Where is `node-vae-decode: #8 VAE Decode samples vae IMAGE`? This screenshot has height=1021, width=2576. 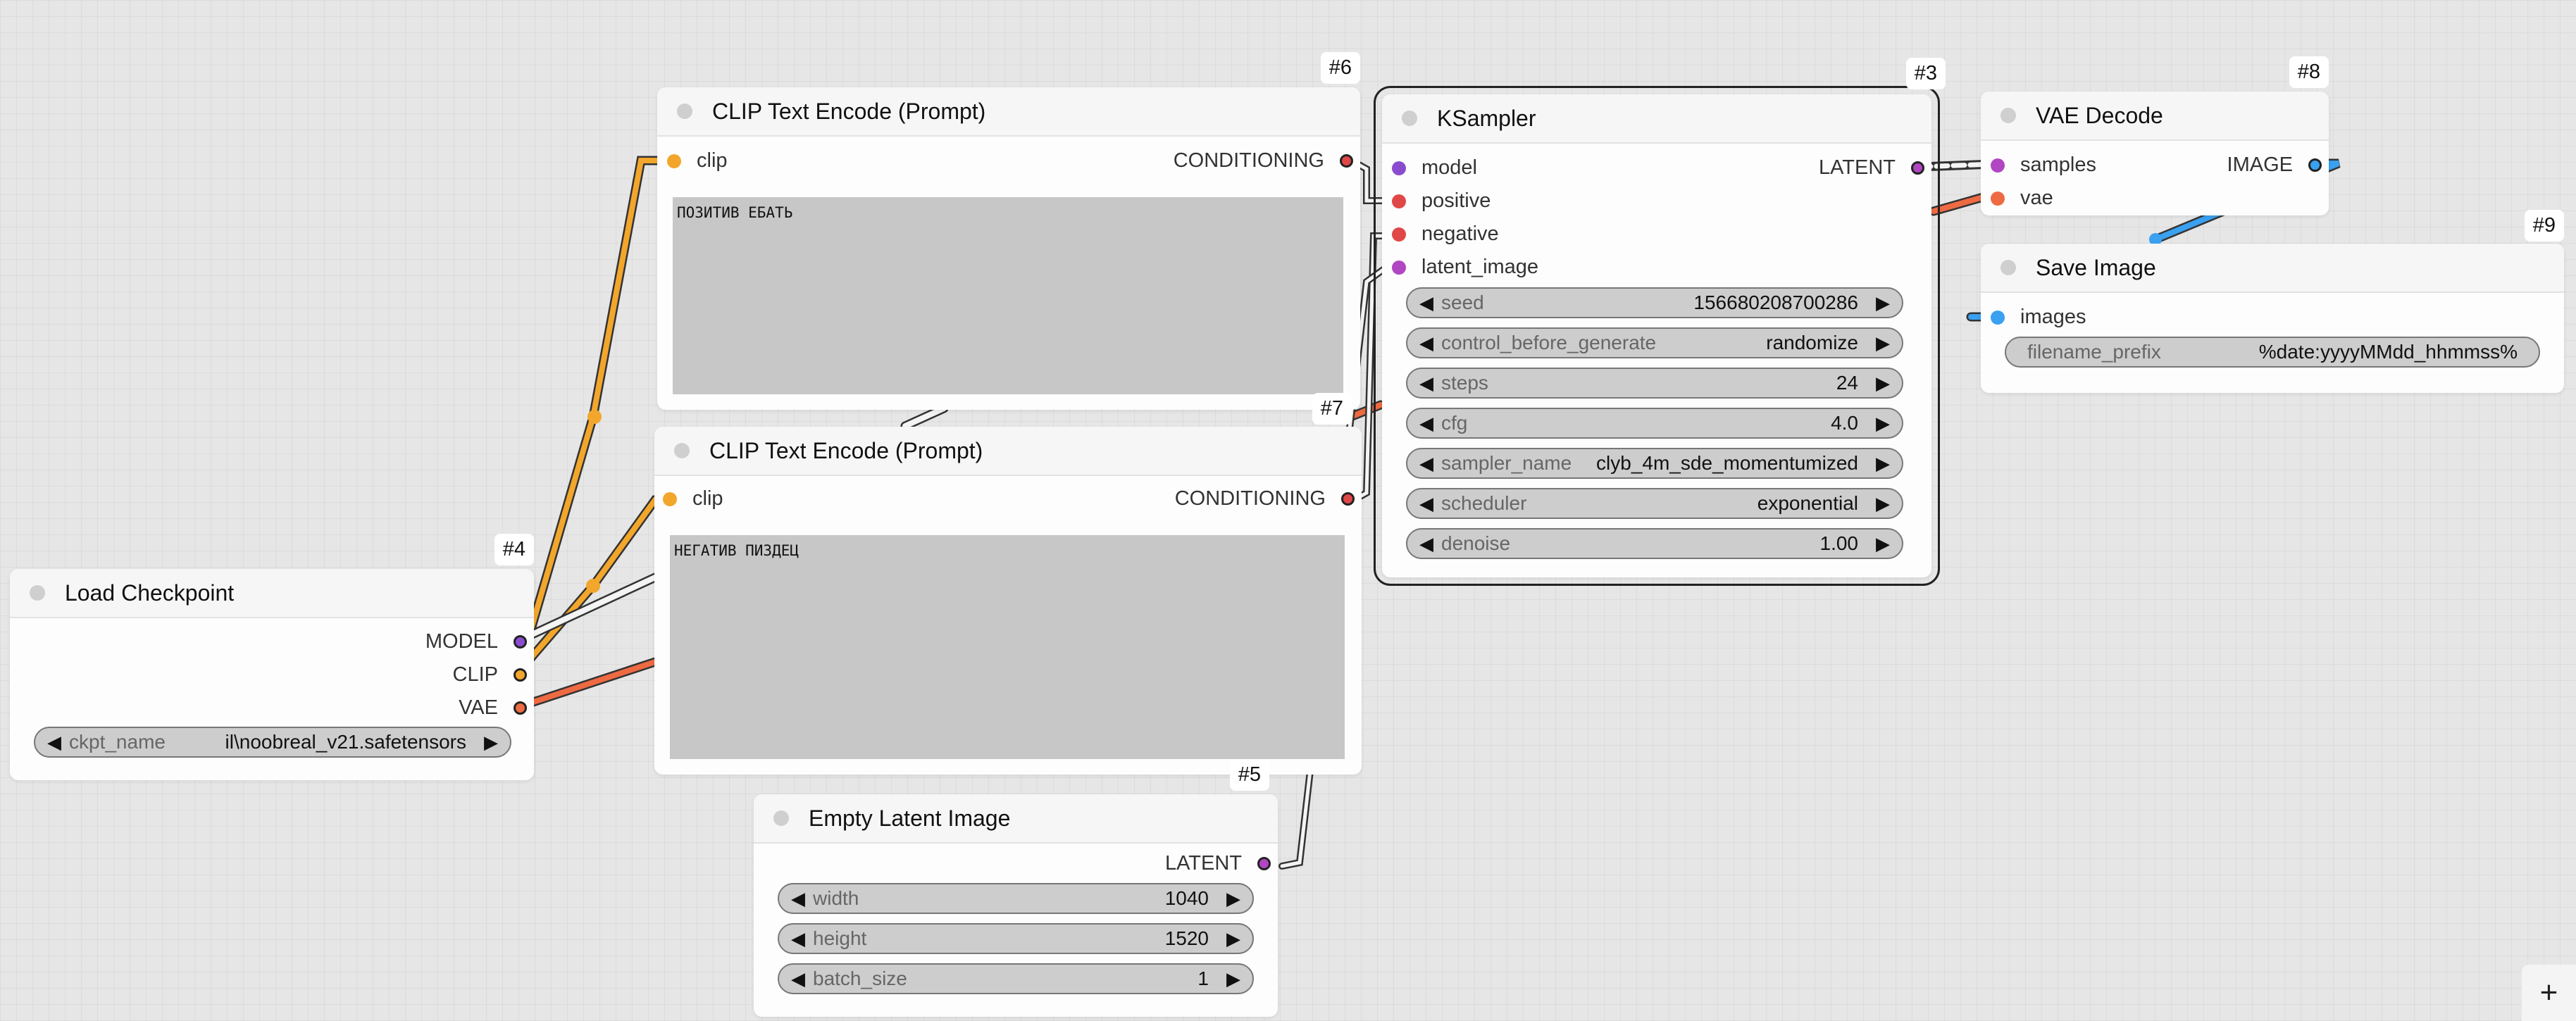 node-vae-decode: #8 VAE Decode samples vae IMAGE is located at coordinates (2155, 135).